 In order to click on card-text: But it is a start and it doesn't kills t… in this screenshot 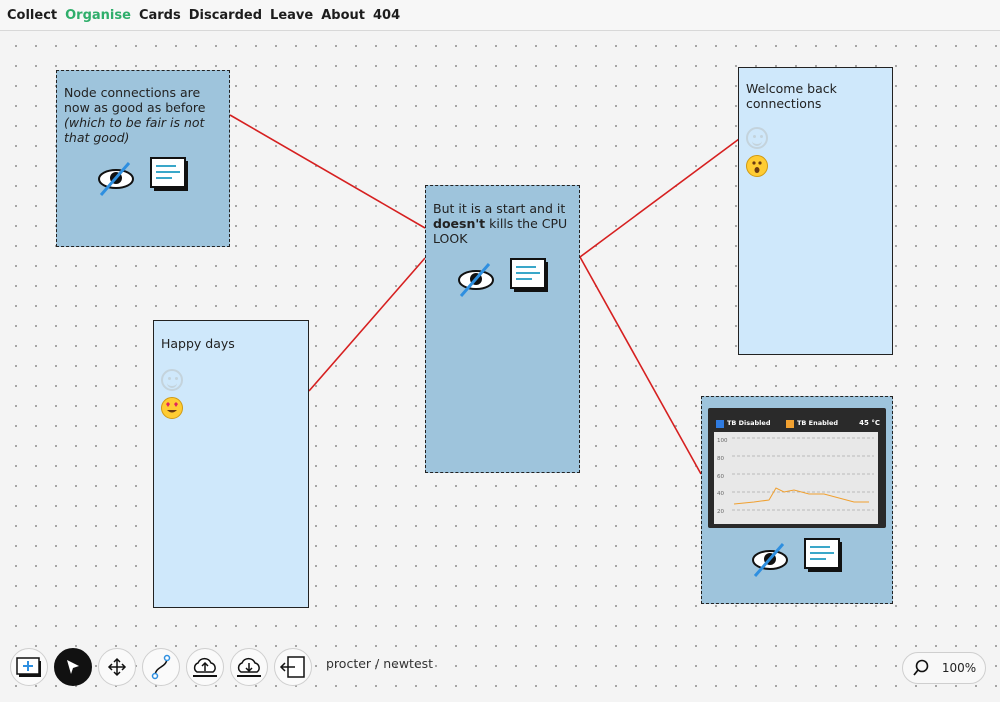, I will do `click(500, 223)`.